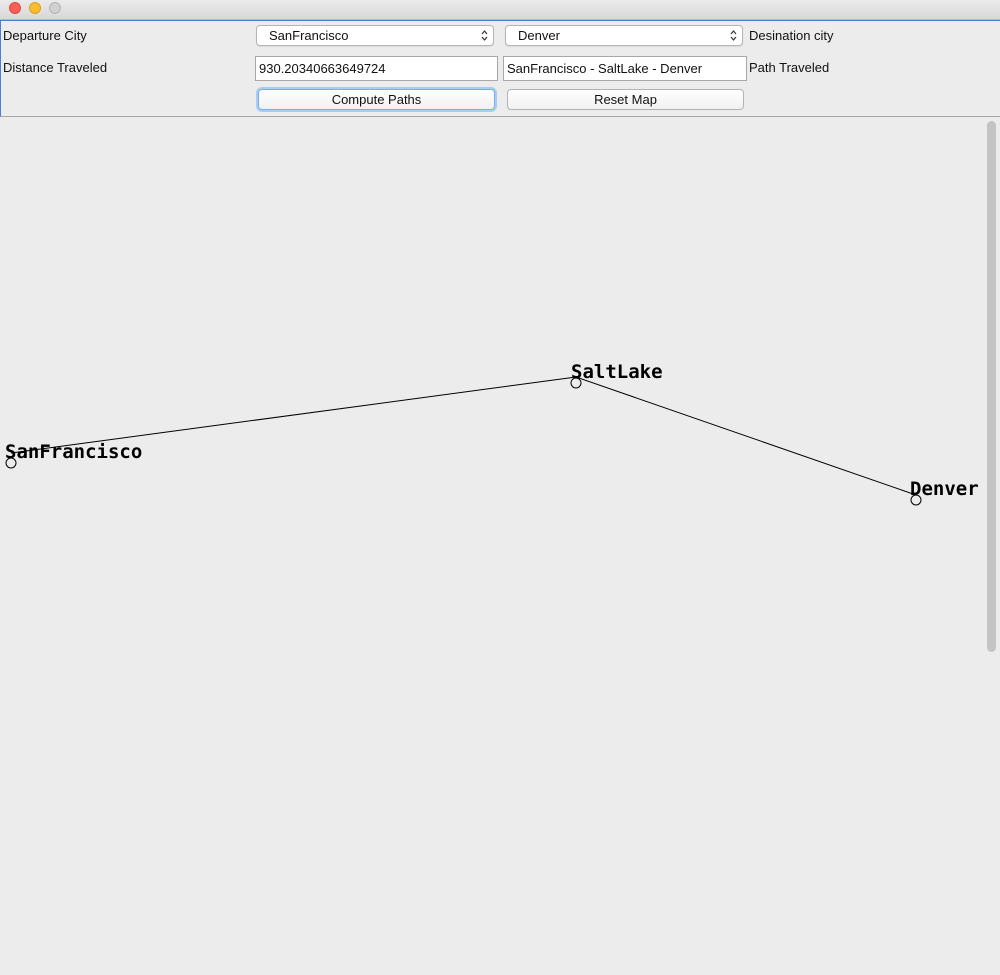 Image resolution: width=1000 pixels, height=975 pixels. Describe the element at coordinates (376, 68) in the screenshot. I see `distance-traveled-field: 930.20340663649724` at that location.